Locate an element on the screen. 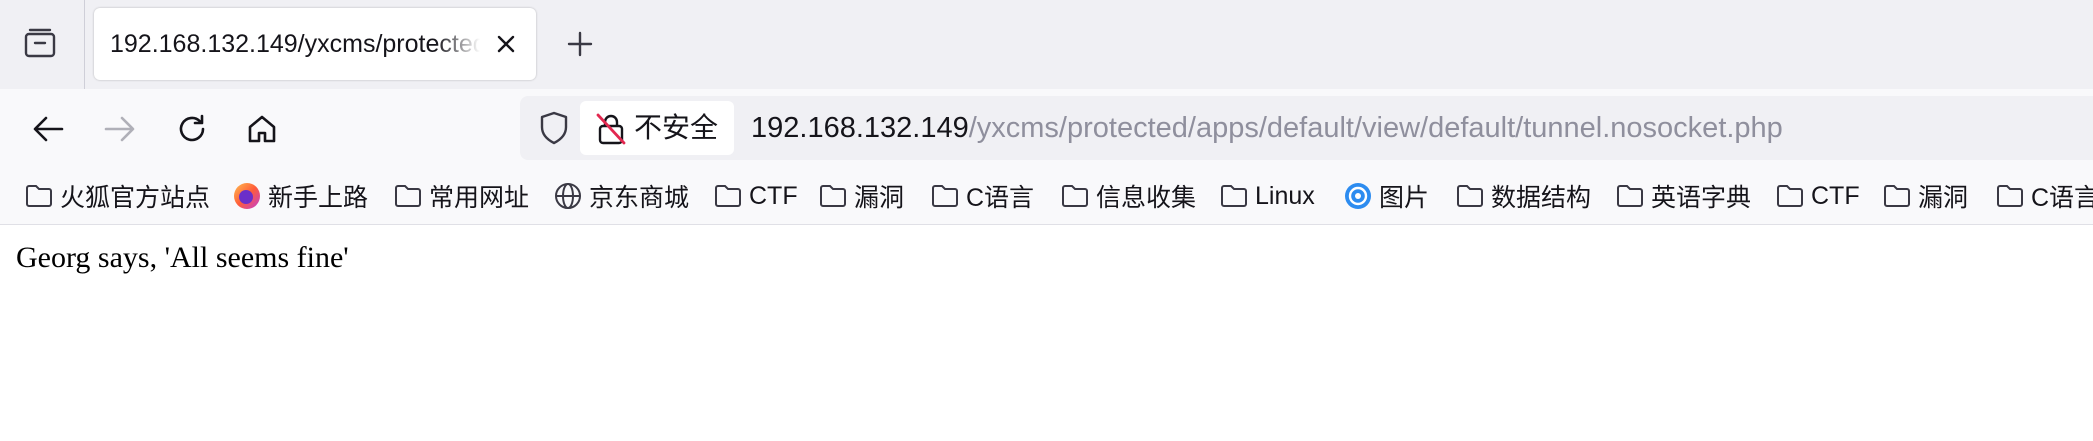  back-button is located at coordinates (48, 129).